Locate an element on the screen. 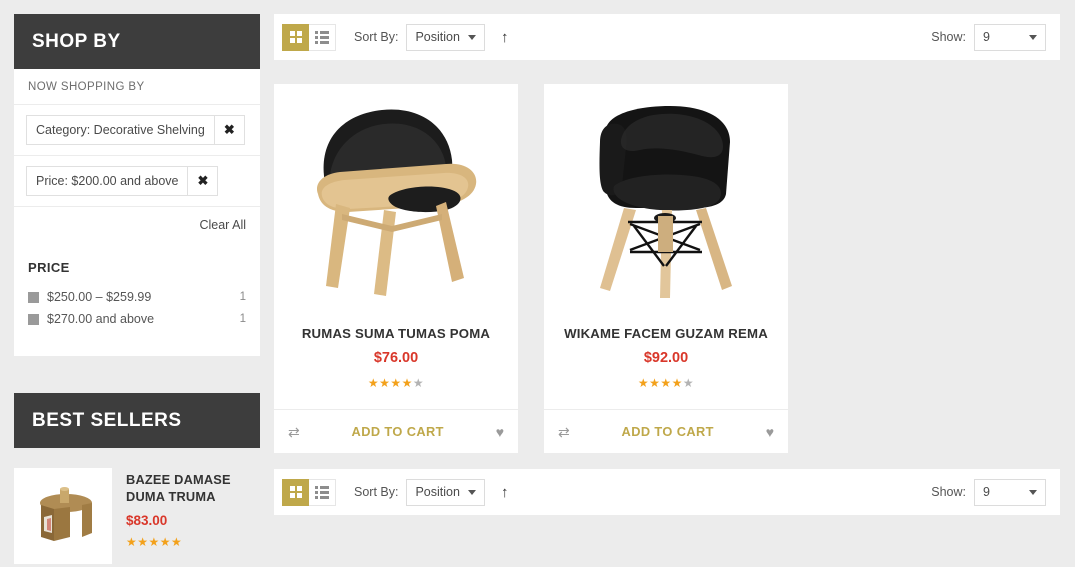  product-name: WIKAME FACEM GUZAM REMA is located at coordinates (666, 333).